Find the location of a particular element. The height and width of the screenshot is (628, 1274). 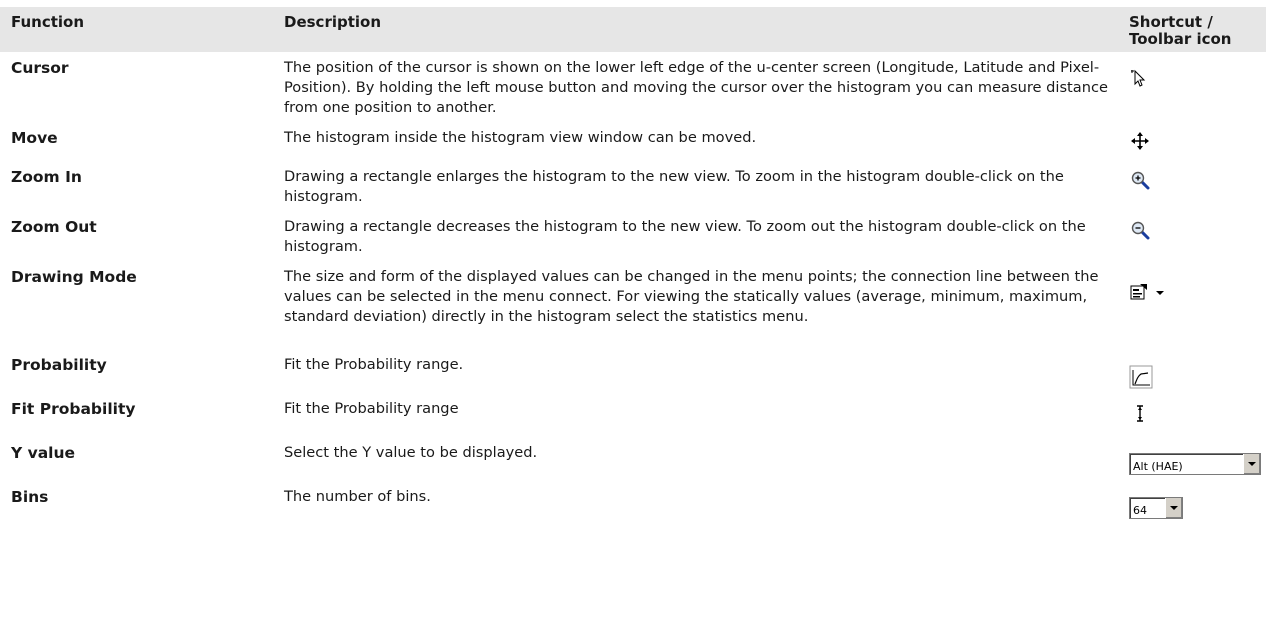

fit-range-icon is located at coordinates (1141, 415).